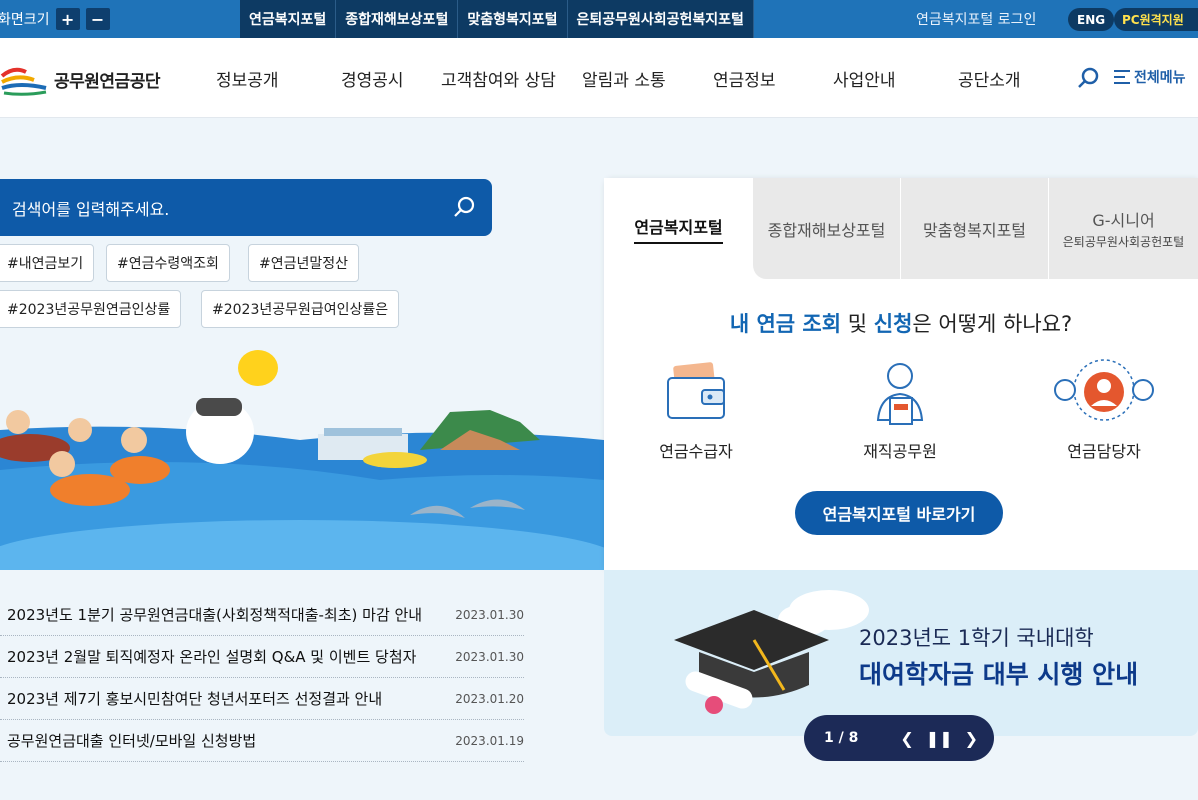 This screenshot has height=800, width=1198. What do you see at coordinates (939, 738) in the screenshot?
I see `pause-icon: ❚❚` at bounding box center [939, 738].